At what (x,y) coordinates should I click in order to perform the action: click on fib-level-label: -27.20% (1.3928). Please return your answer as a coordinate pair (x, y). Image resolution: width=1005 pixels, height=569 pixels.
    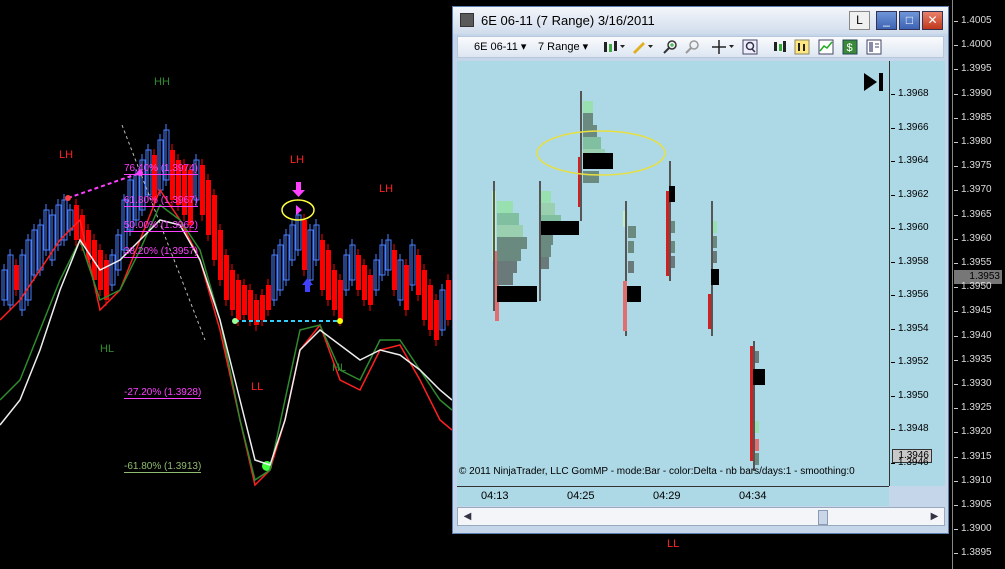
    Looking at the image, I should click on (163, 393).